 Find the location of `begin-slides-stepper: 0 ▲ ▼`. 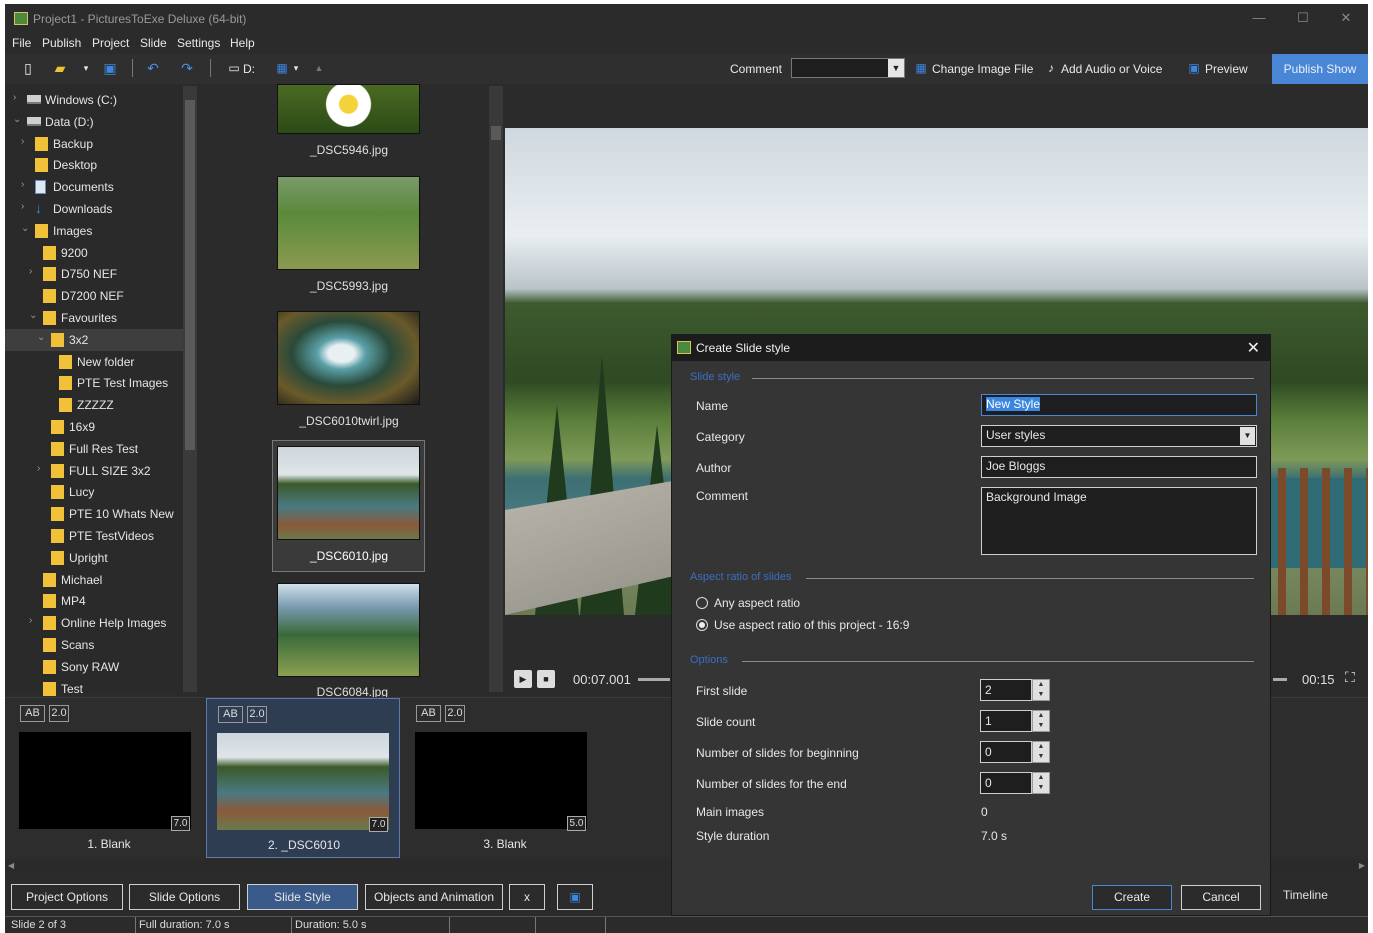

begin-slides-stepper: 0 ▲ ▼ is located at coordinates (1016, 752).